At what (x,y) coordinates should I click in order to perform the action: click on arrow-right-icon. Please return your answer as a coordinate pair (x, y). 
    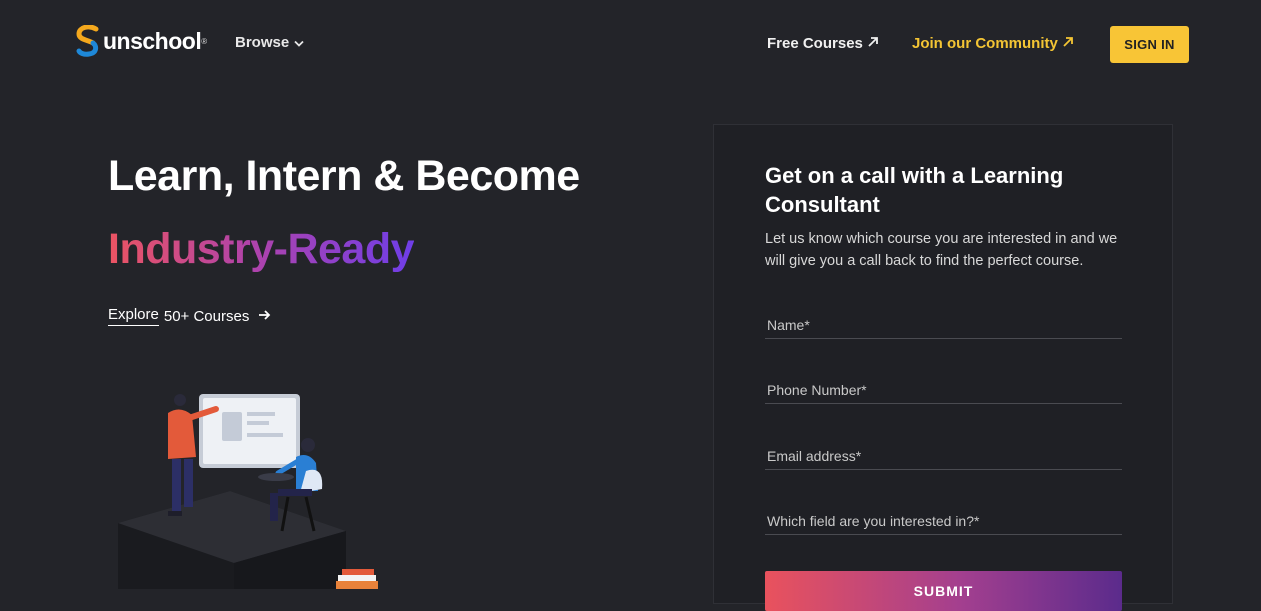
    Looking at the image, I should click on (264, 316).